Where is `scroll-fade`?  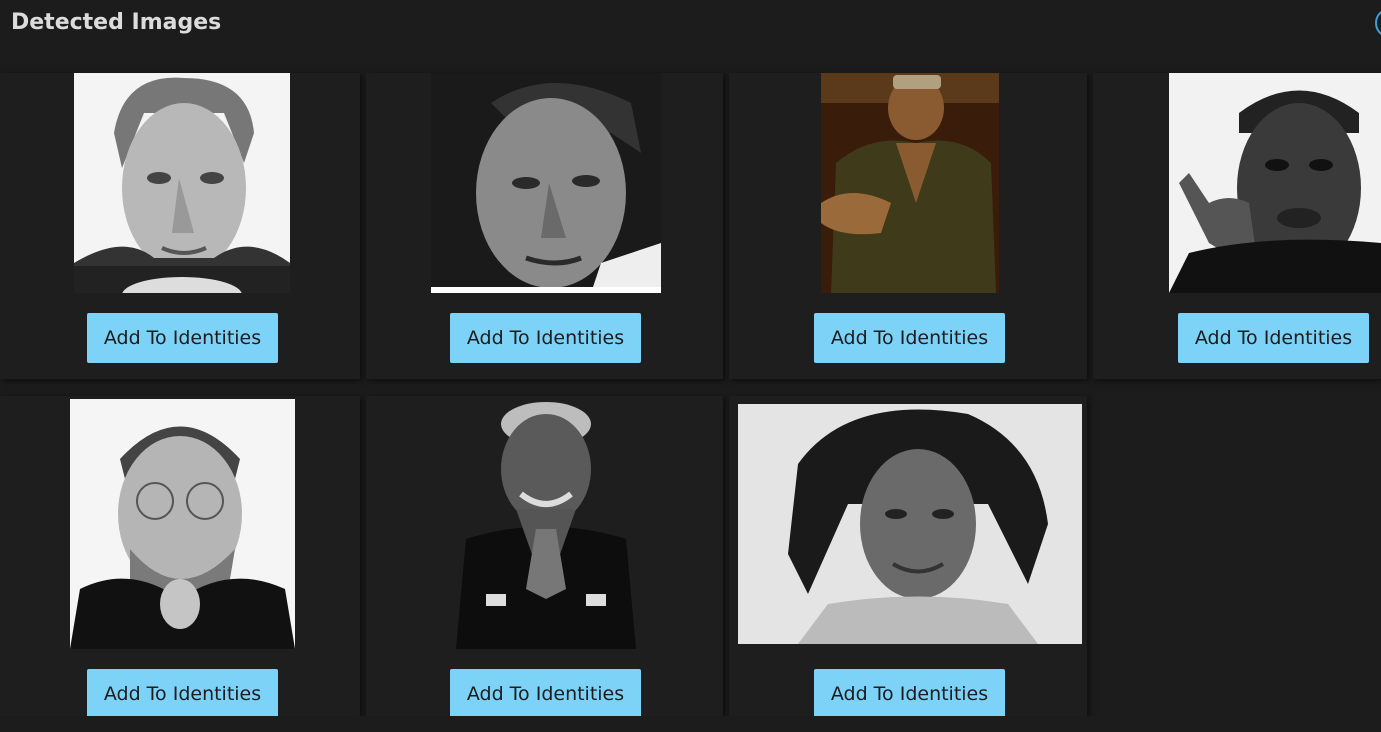
scroll-fade is located at coordinates (690, 724).